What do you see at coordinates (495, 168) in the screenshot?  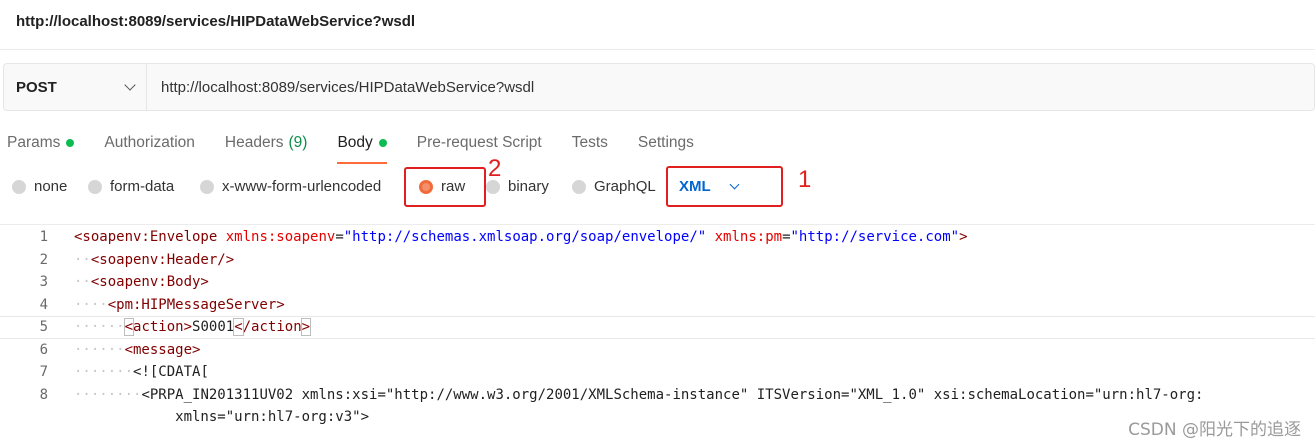 I see `annotation-number-2: 2` at bounding box center [495, 168].